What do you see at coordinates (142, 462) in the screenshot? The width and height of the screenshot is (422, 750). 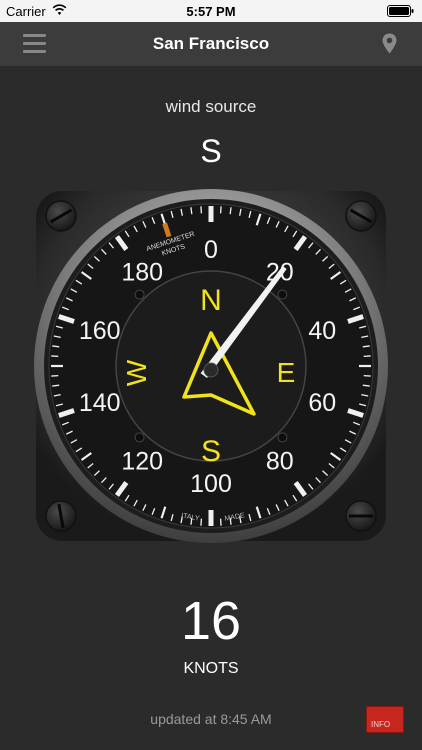 I see `scale-label: 120` at bounding box center [142, 462].